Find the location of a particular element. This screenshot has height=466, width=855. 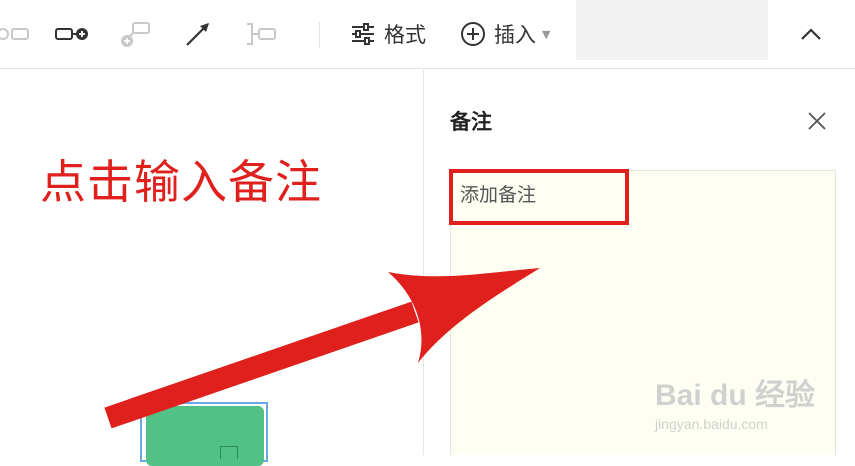

collapse-toolbar-button is located at coordinates (811, 34).